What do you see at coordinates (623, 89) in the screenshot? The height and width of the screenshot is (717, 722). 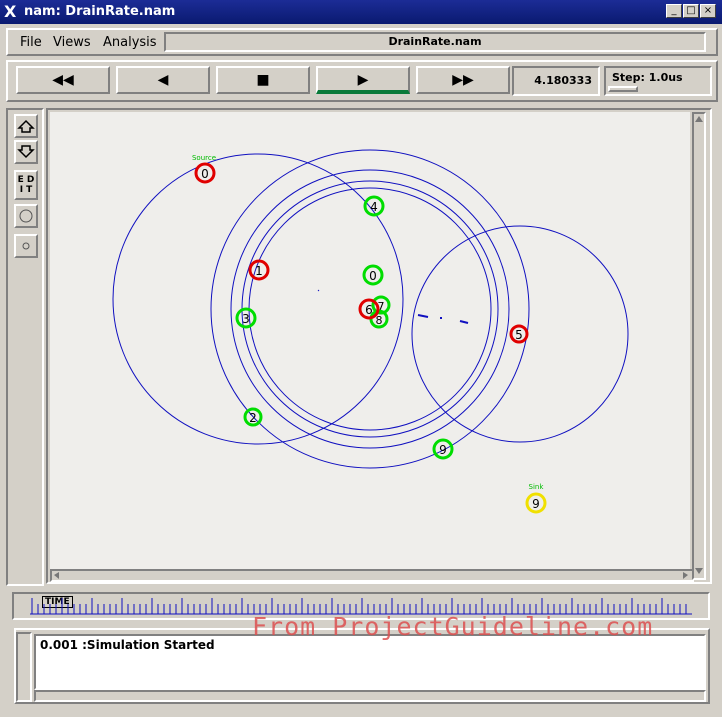 I see `step-slider` at bounding box center [623, 89].